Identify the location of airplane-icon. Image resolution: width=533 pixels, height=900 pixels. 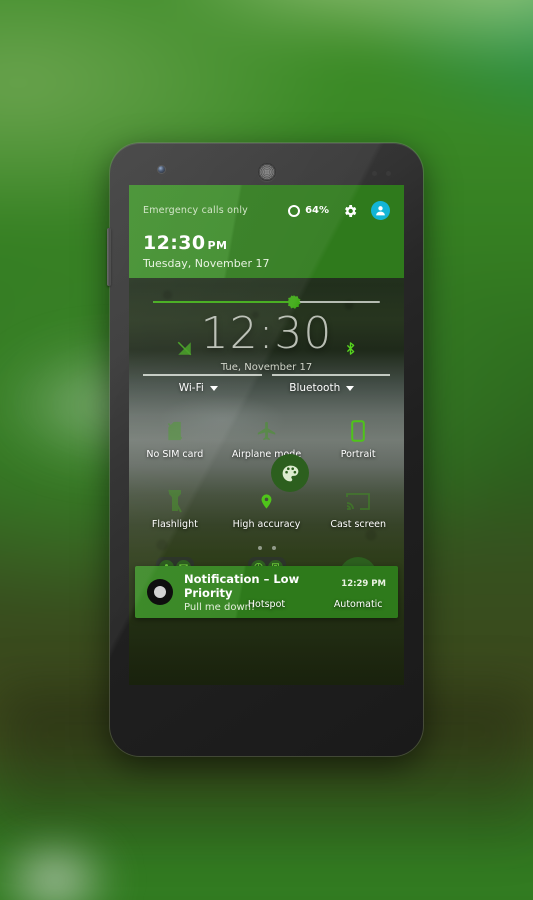
(267, 431).